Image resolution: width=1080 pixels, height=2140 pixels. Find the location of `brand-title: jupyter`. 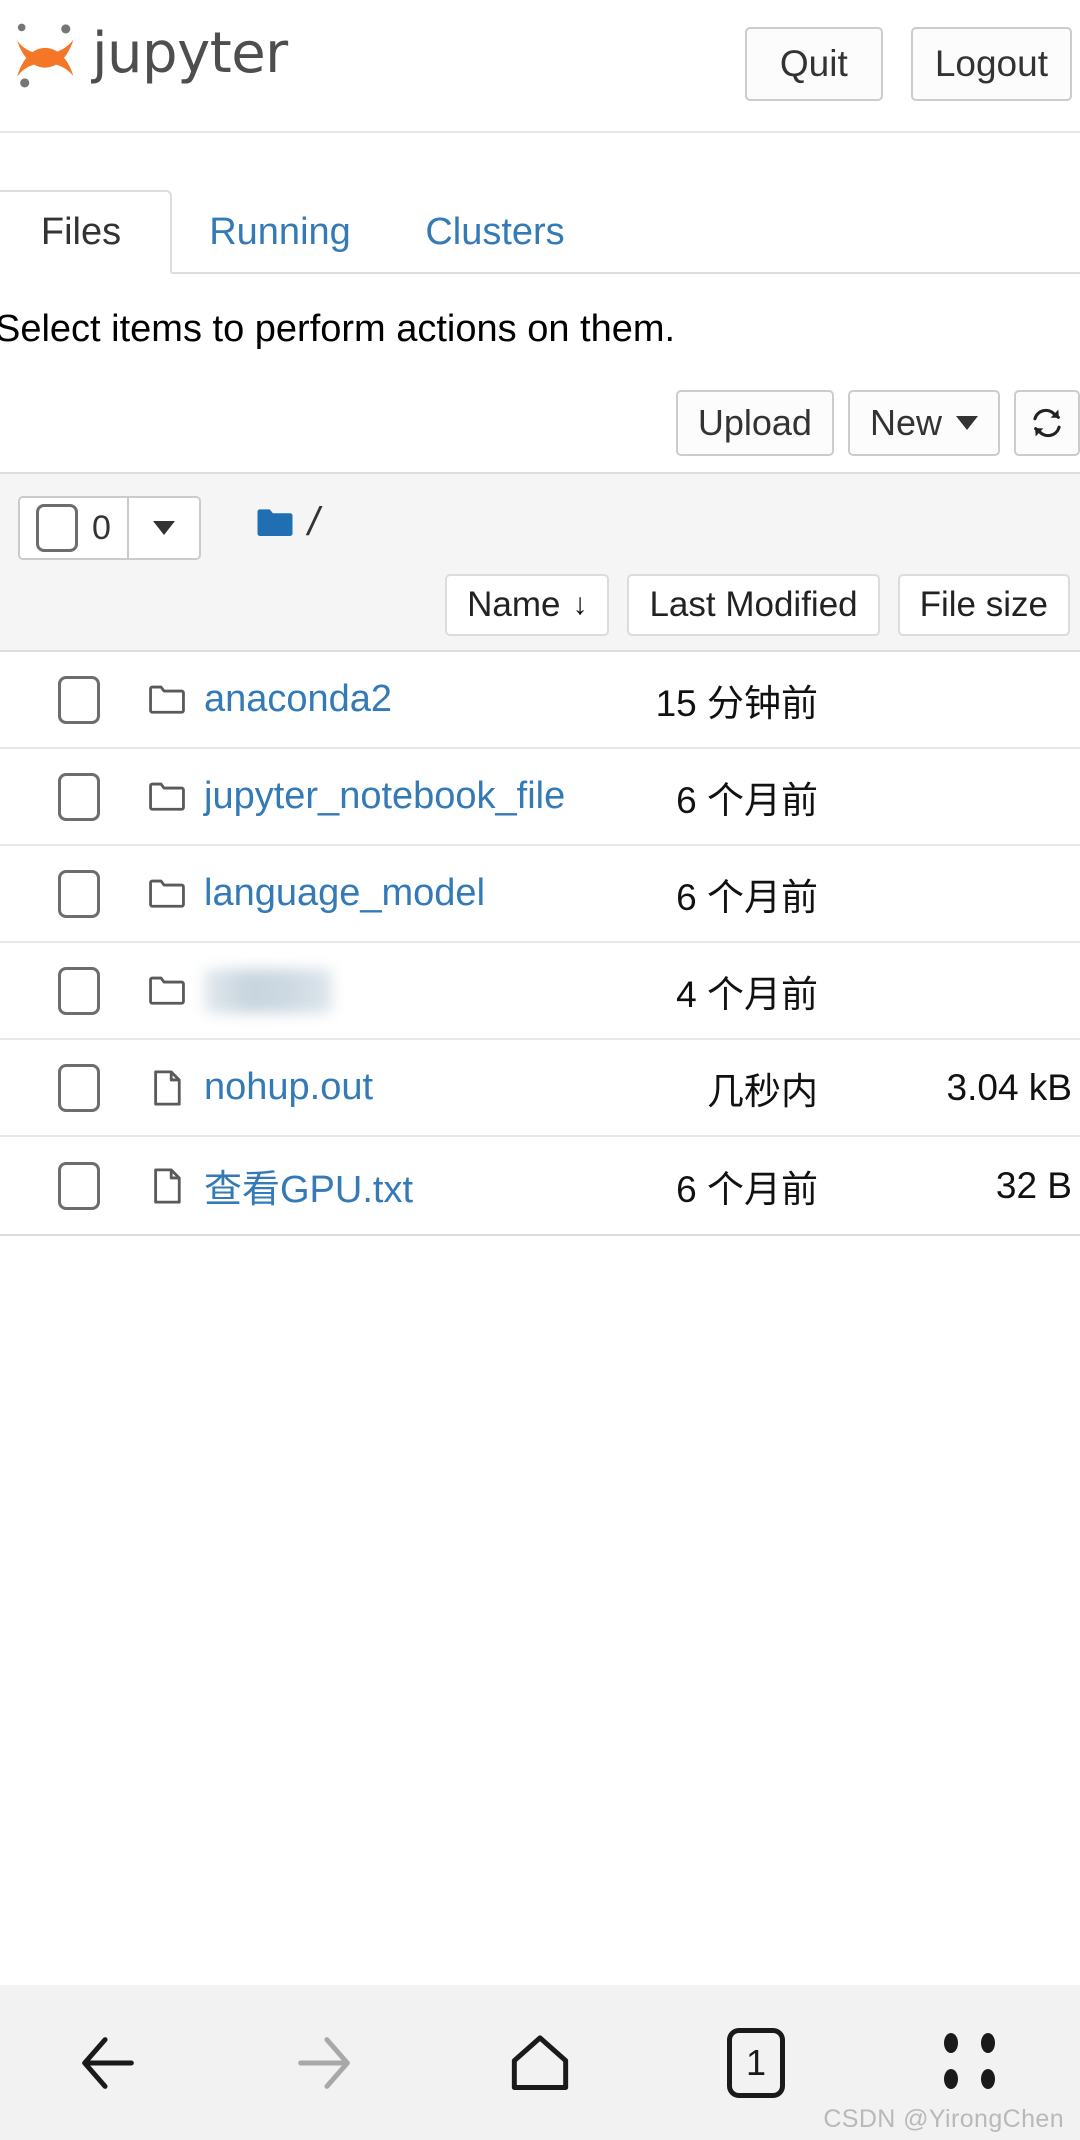

brand-title: jupyter is located at coordinates (190, 53).